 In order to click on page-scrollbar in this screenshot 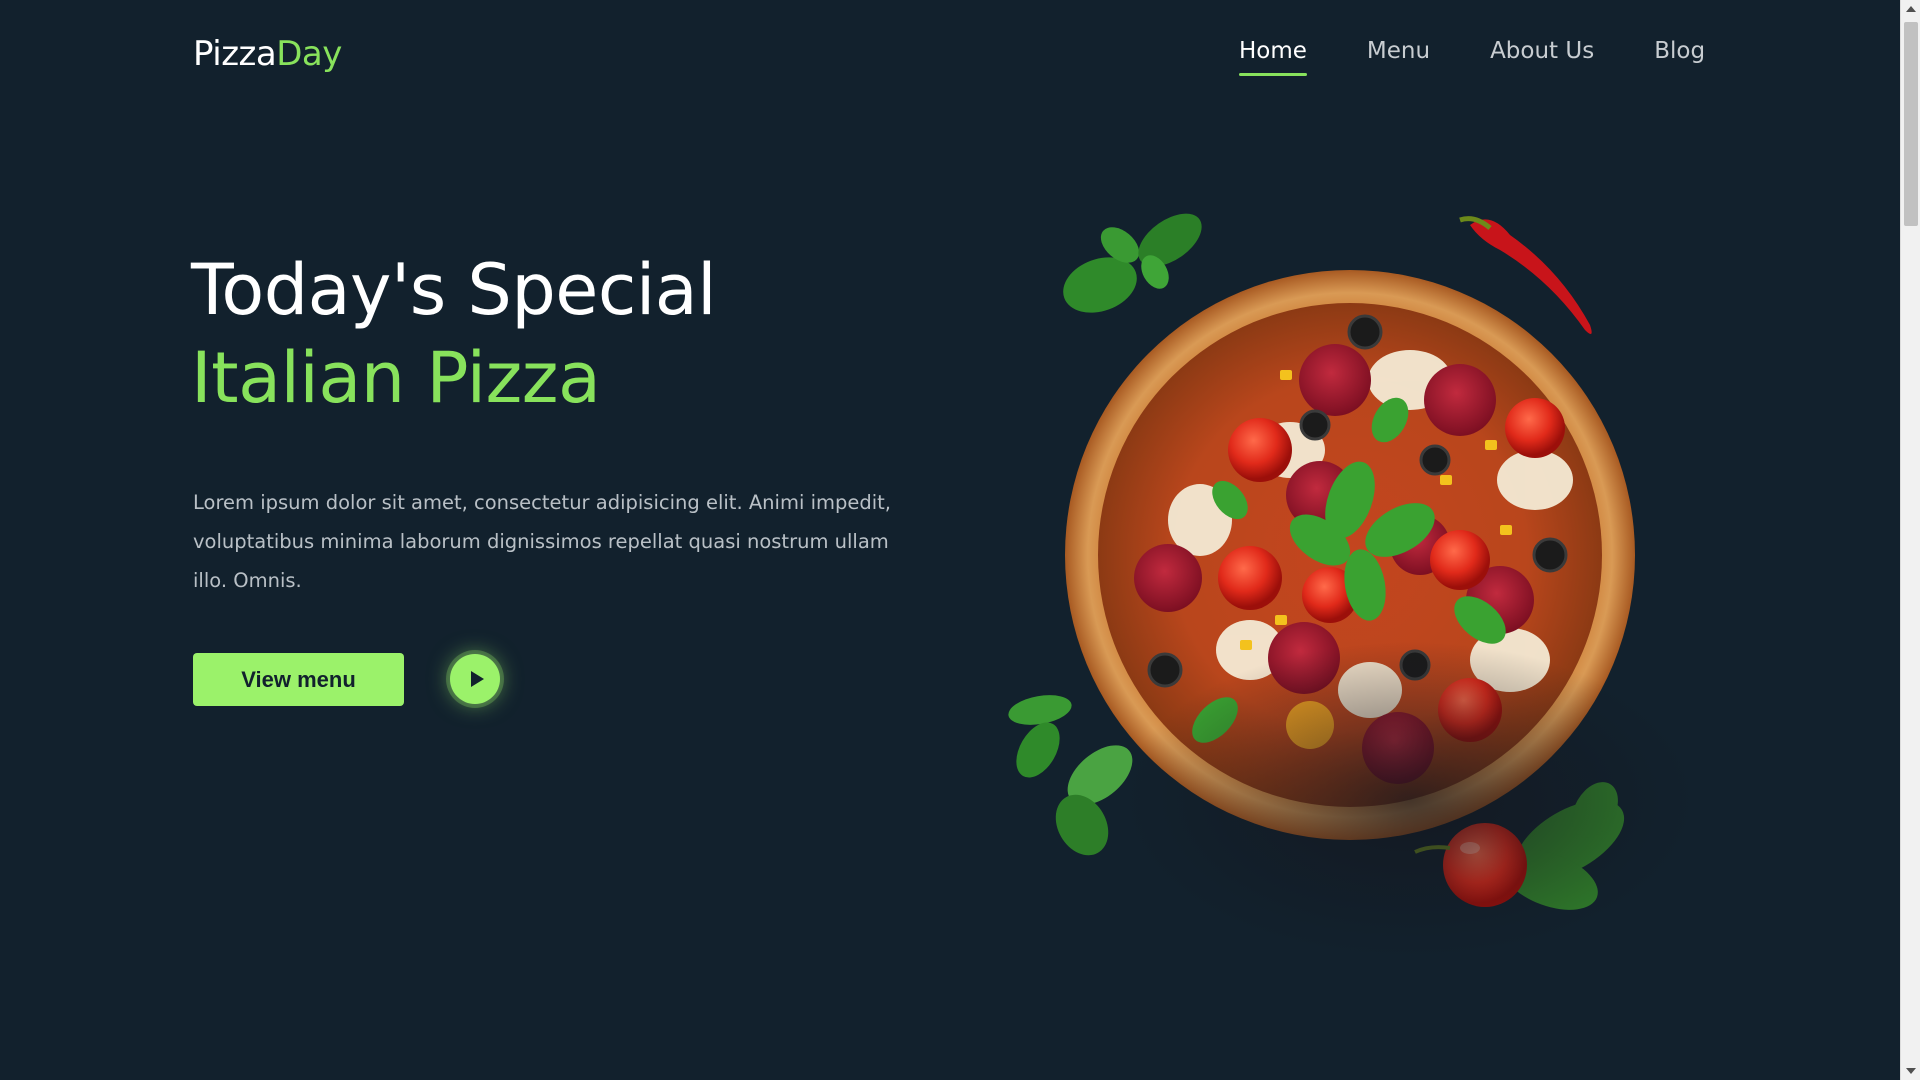, I will do `click(1910, 540)`.